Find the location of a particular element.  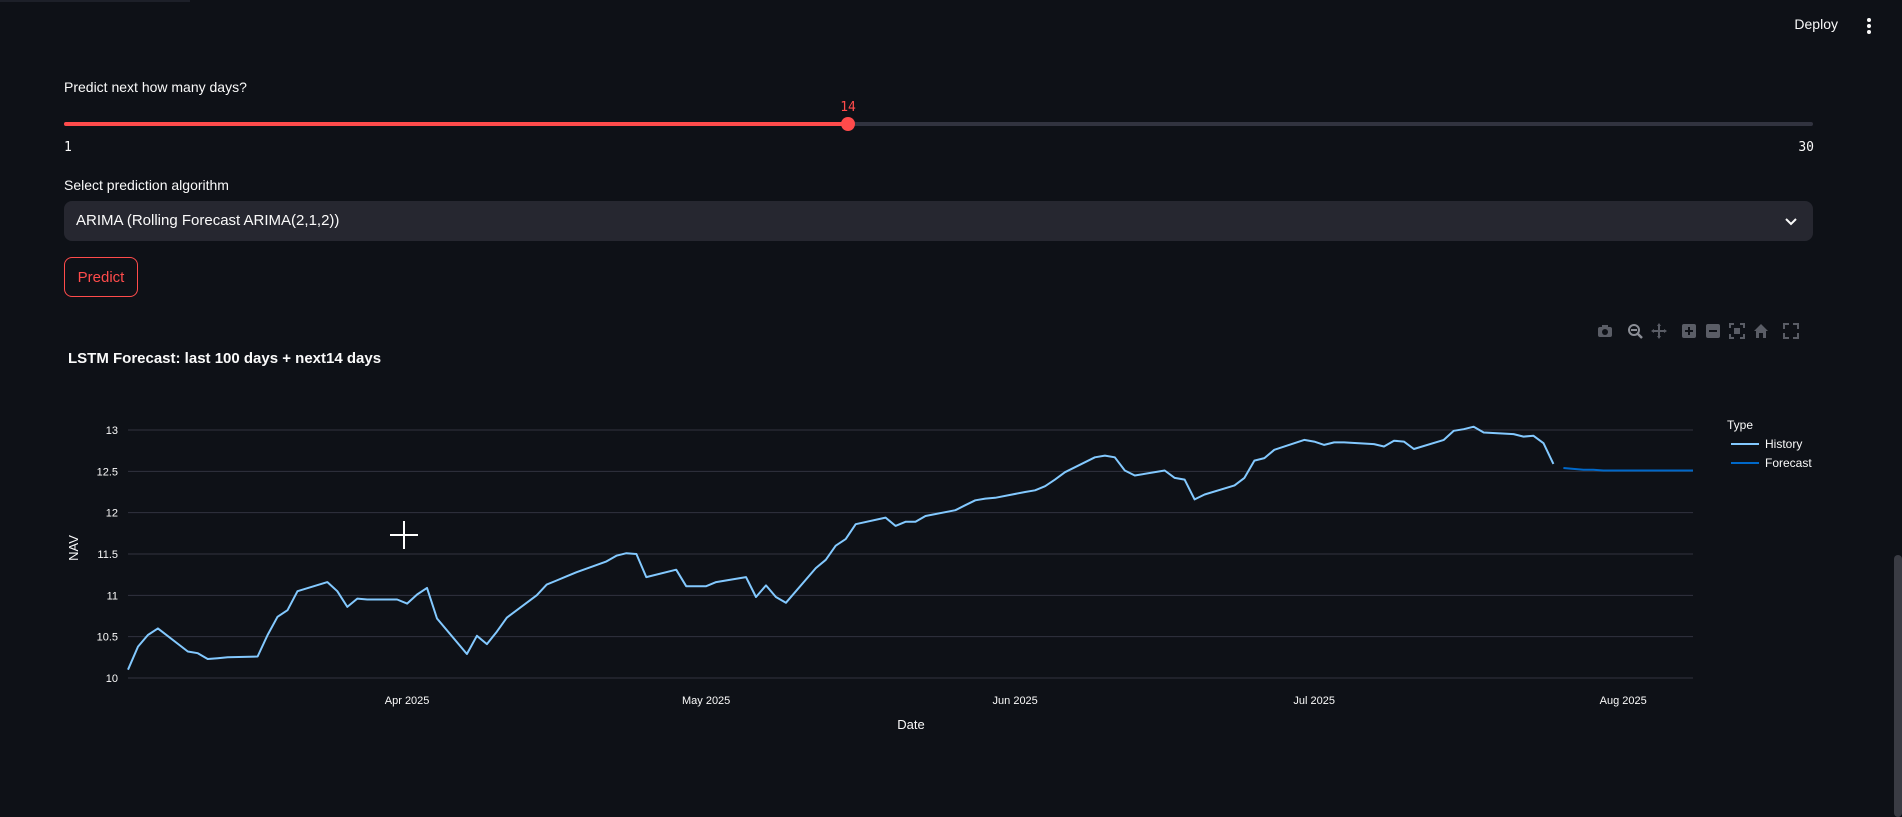

algorithm-select-value: ARIMA (Rolling Forecast ARIMA(2,1,2)) is located at coordinates (208, 220).